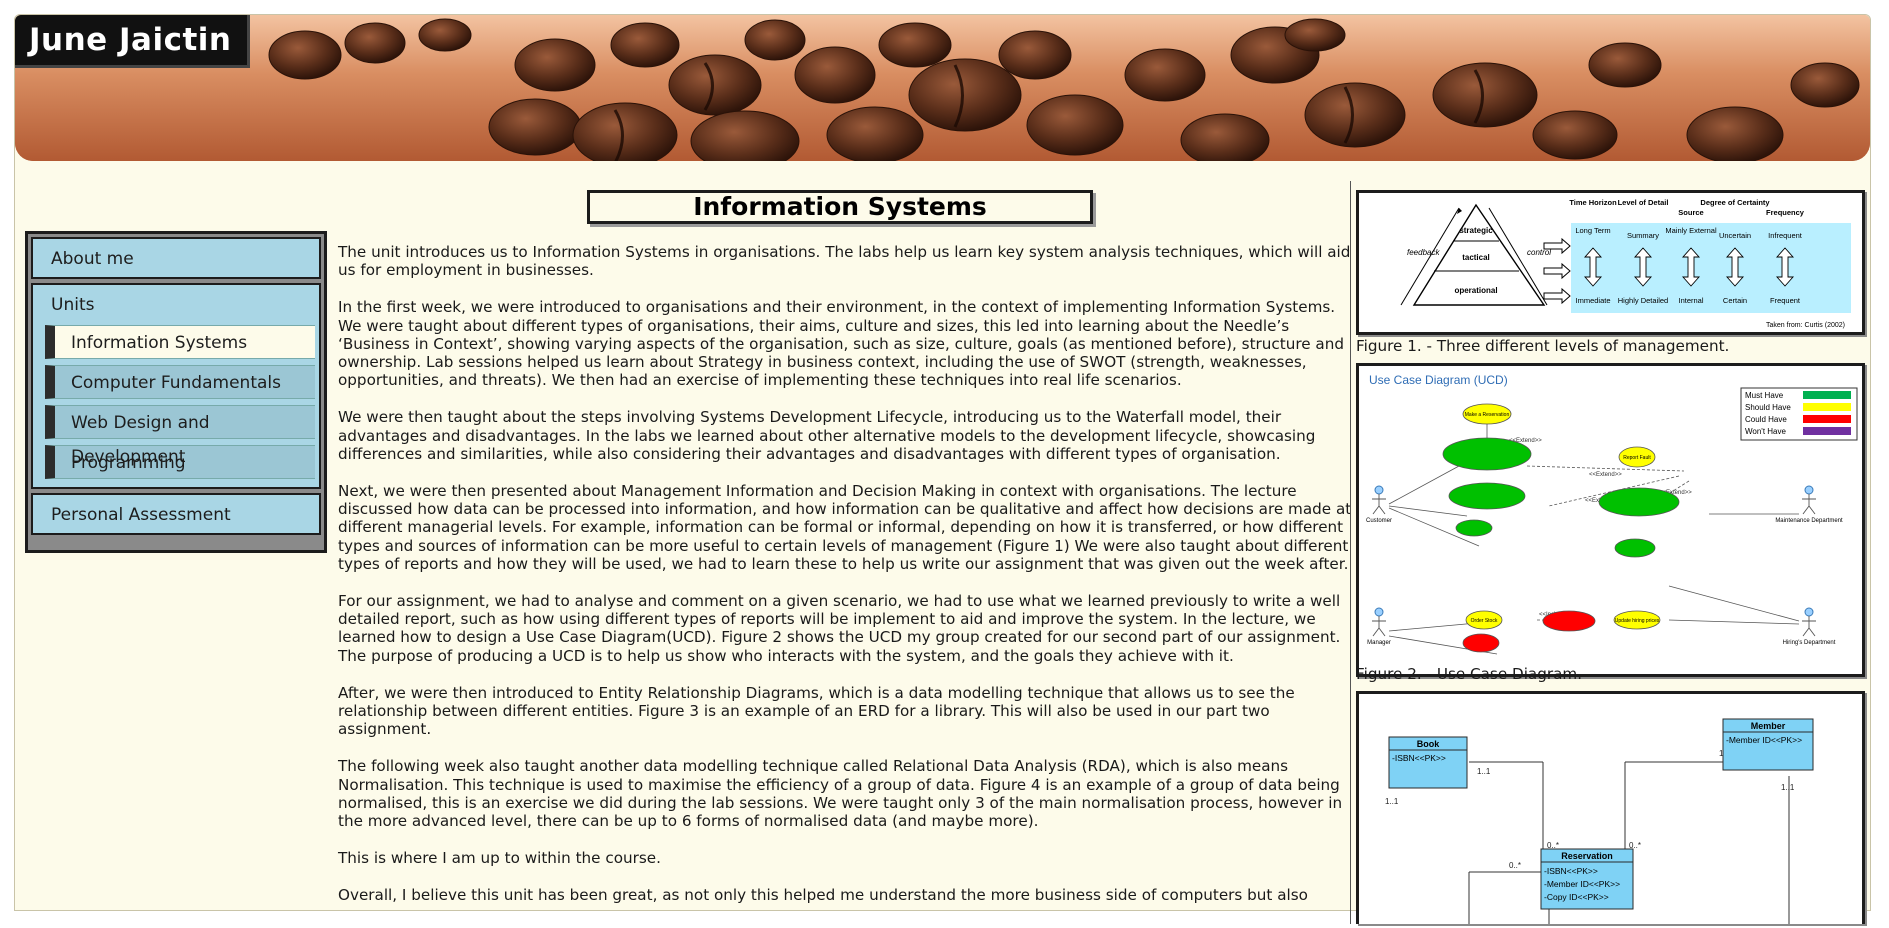 This screenshot has height=928, width=1889. Describe the element at coordinates (1809, 643) in the screenshot. I see `actor-hirings-department: Hiring's Department` at that location.